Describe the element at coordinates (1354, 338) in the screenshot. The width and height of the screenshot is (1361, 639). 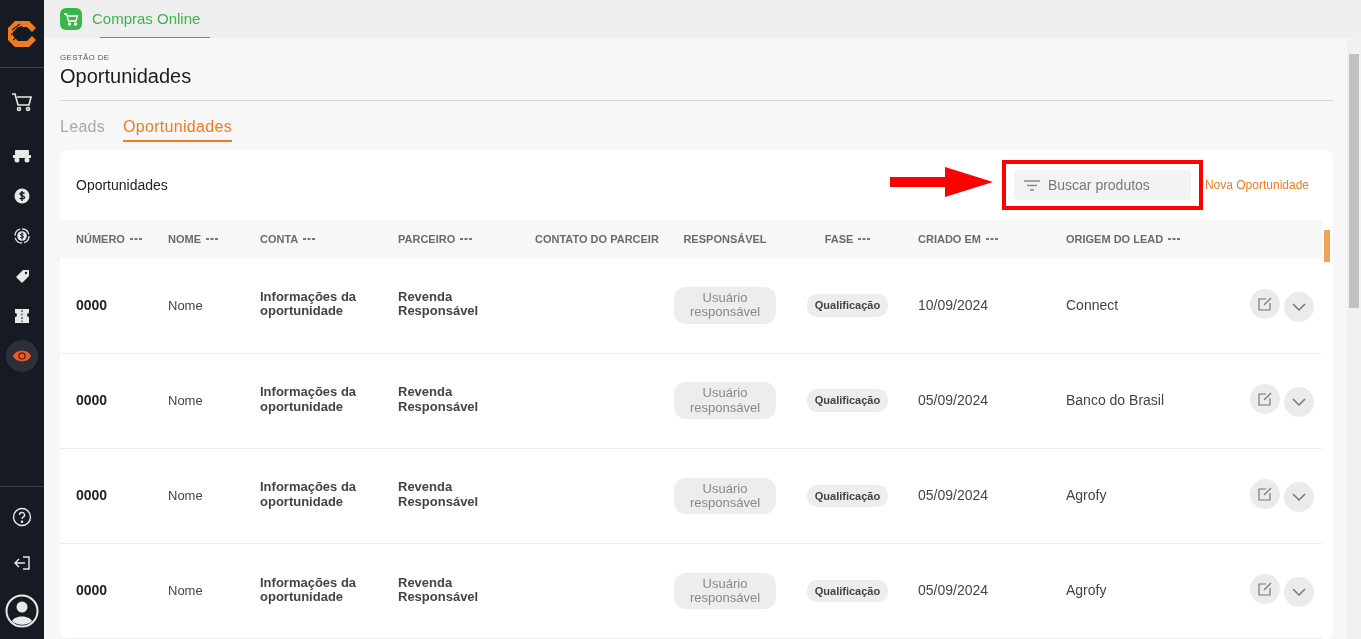
I see `page-scrollbar` at that location.